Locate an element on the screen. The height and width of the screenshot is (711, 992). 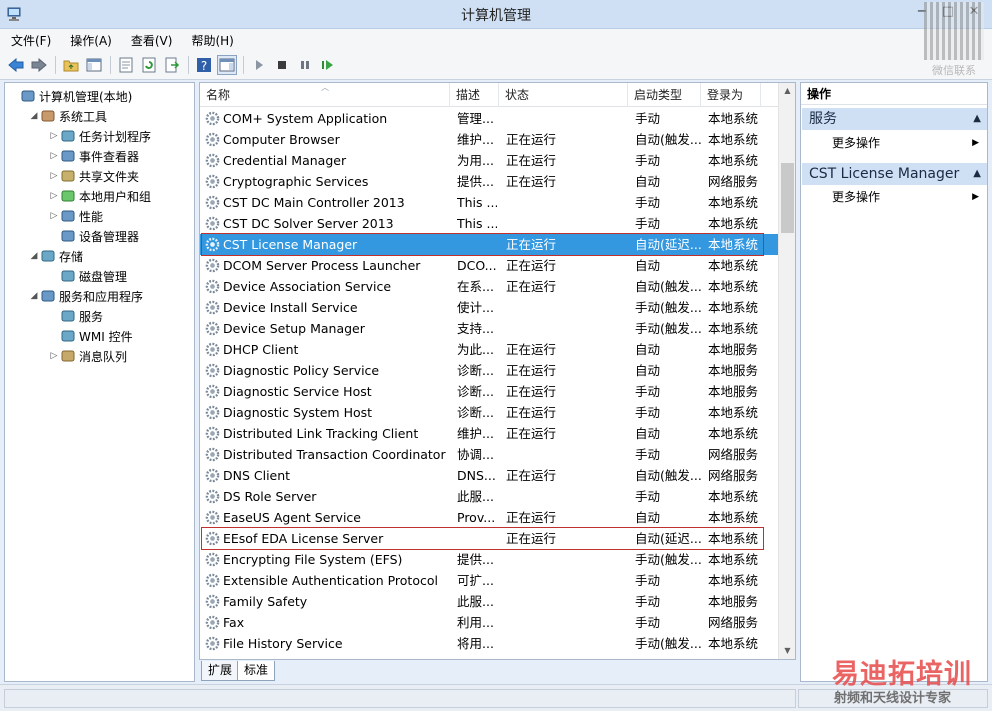
scroll-down-arrow-icon: ▼ is located at coordinates (787, 651).